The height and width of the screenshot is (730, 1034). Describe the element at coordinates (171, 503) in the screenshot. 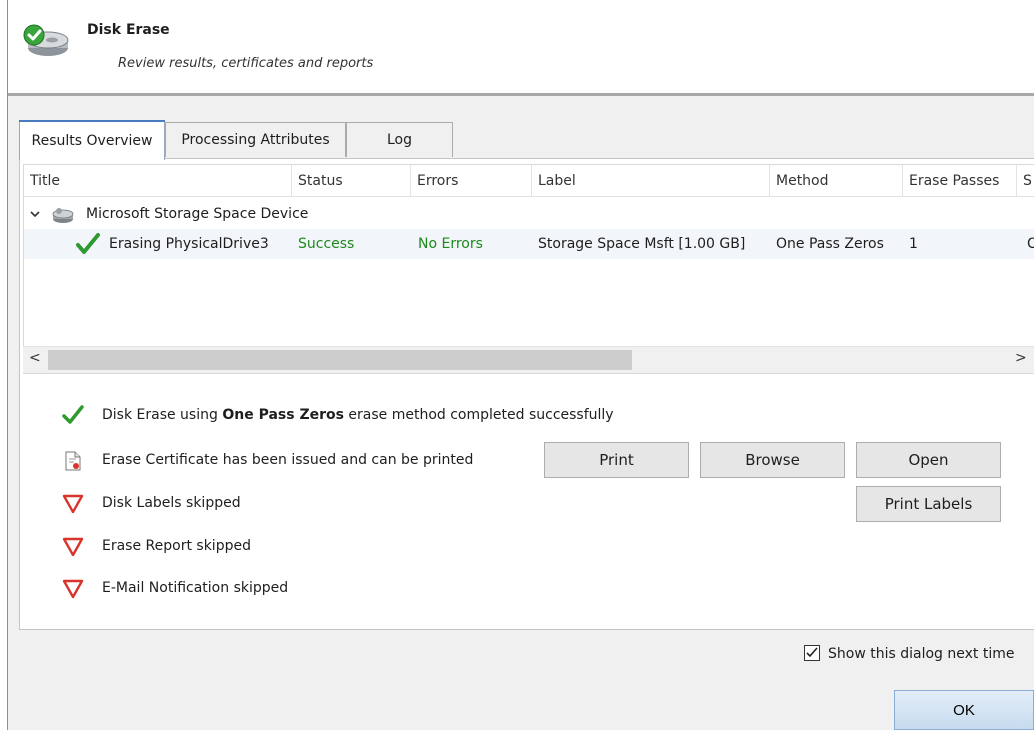

I see `result-disk-labels-skipped: Disk Labels skipped` at that location.